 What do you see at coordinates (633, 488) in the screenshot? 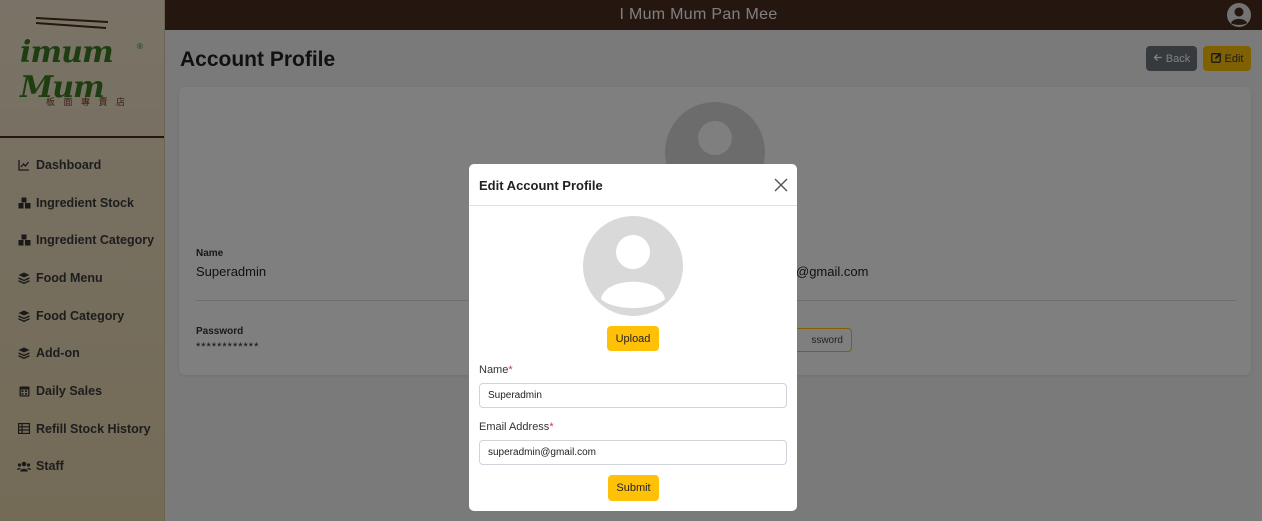
I see `submit-button: Submit` at bounding box center [633, 488].